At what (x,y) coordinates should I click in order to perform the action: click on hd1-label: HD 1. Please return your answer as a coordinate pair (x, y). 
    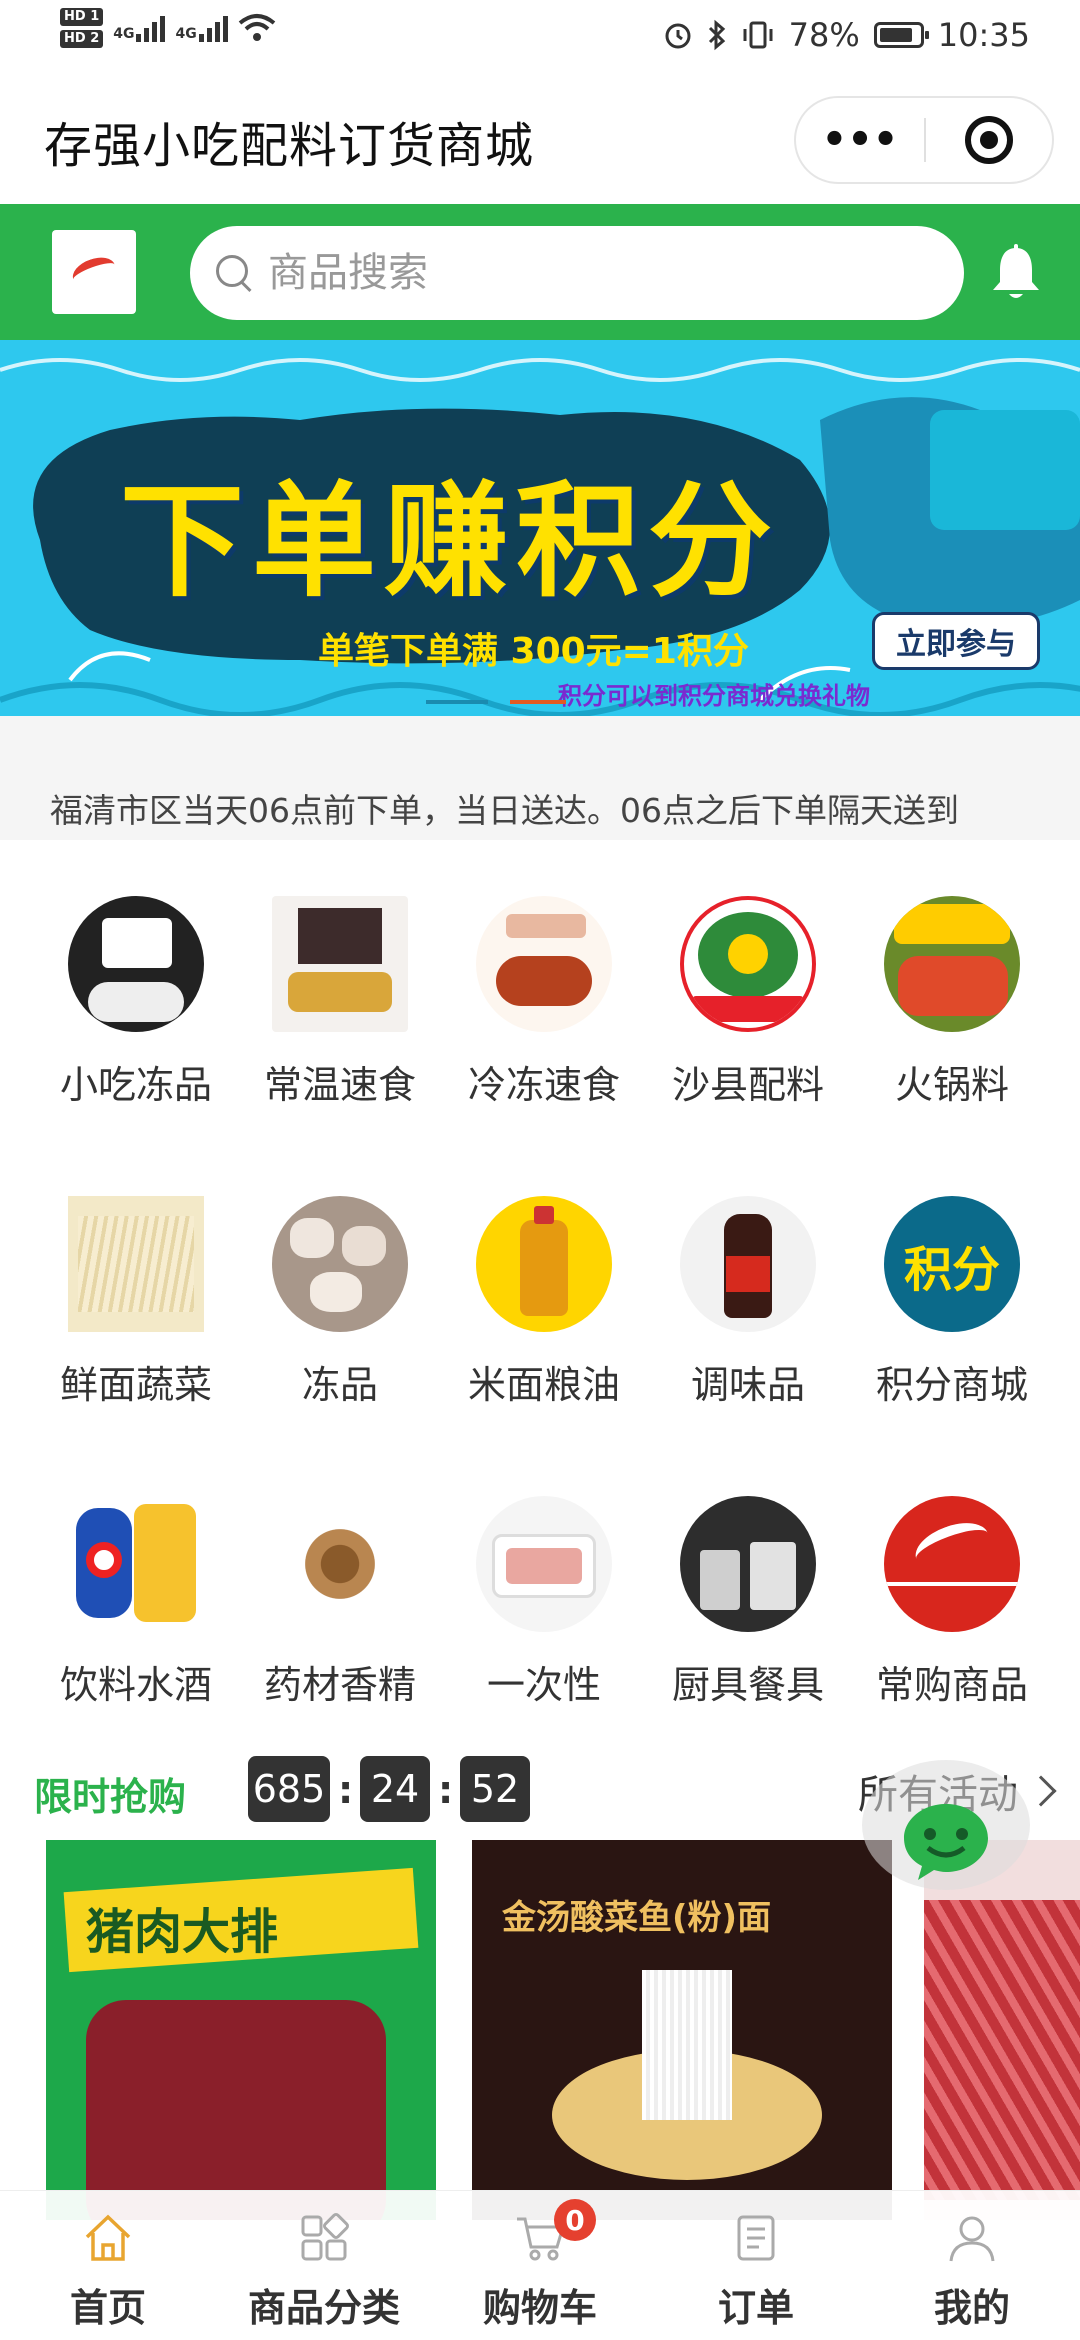
    Looking at the image, I should click on (82, 17).